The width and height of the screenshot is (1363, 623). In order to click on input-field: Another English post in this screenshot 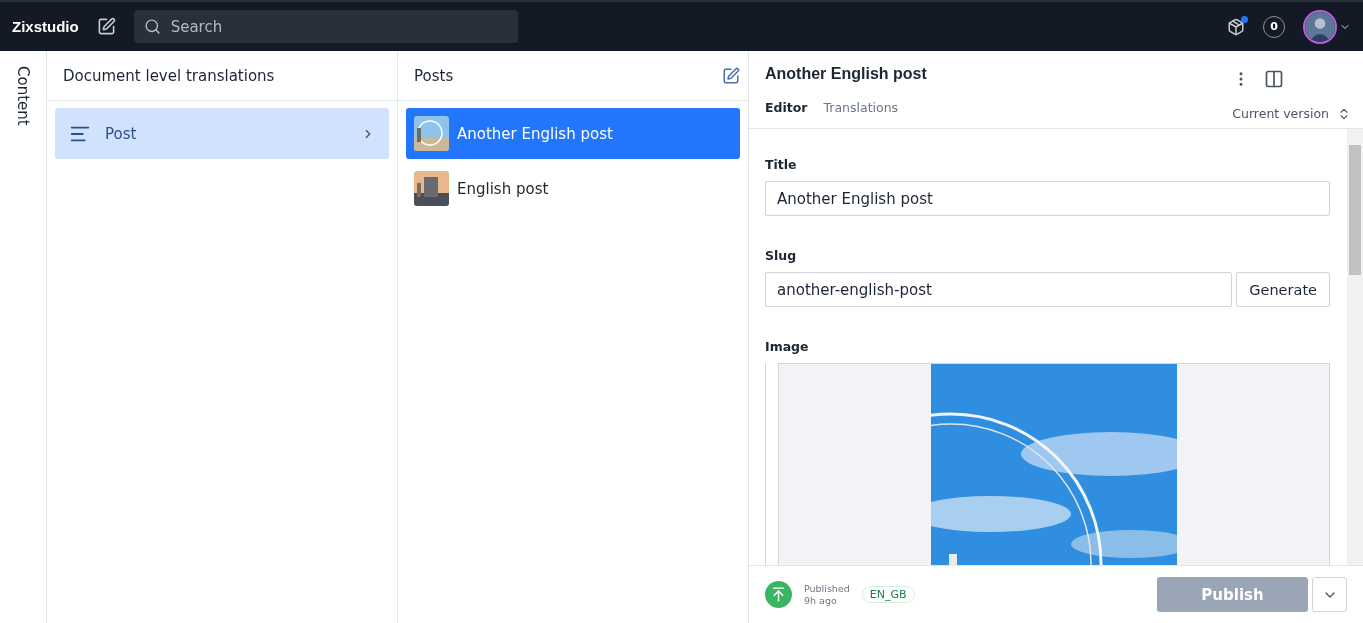, I will do `click(1047, 198)`.